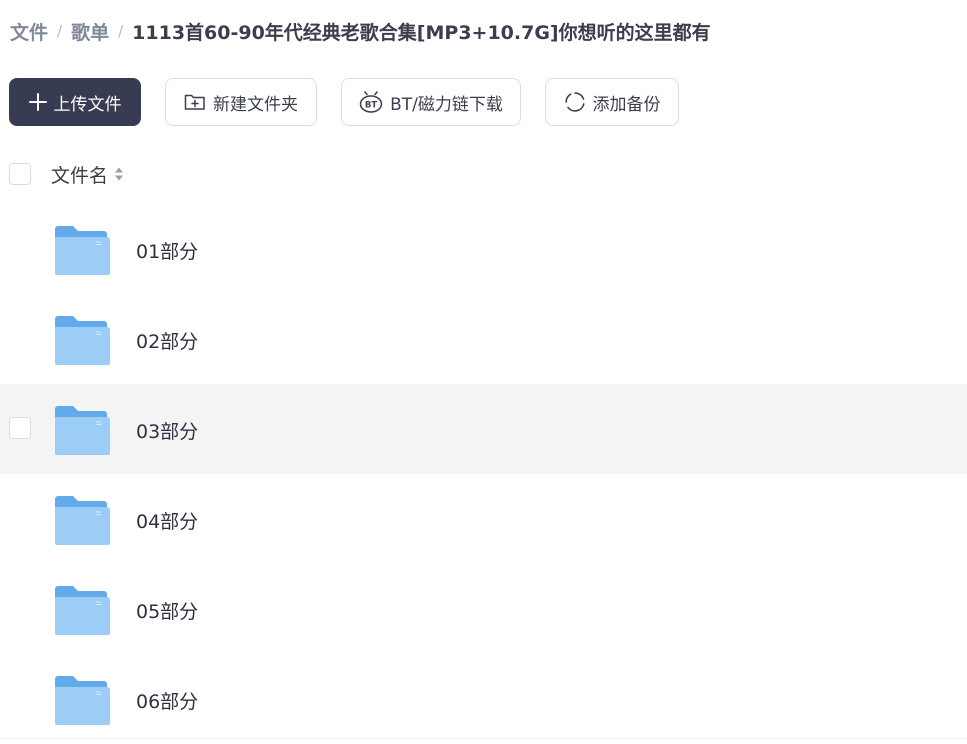 Image resolution: width=967 pixels, height=744 pixels. I want to click on file-list-header: 文件名, so click(483, 174).